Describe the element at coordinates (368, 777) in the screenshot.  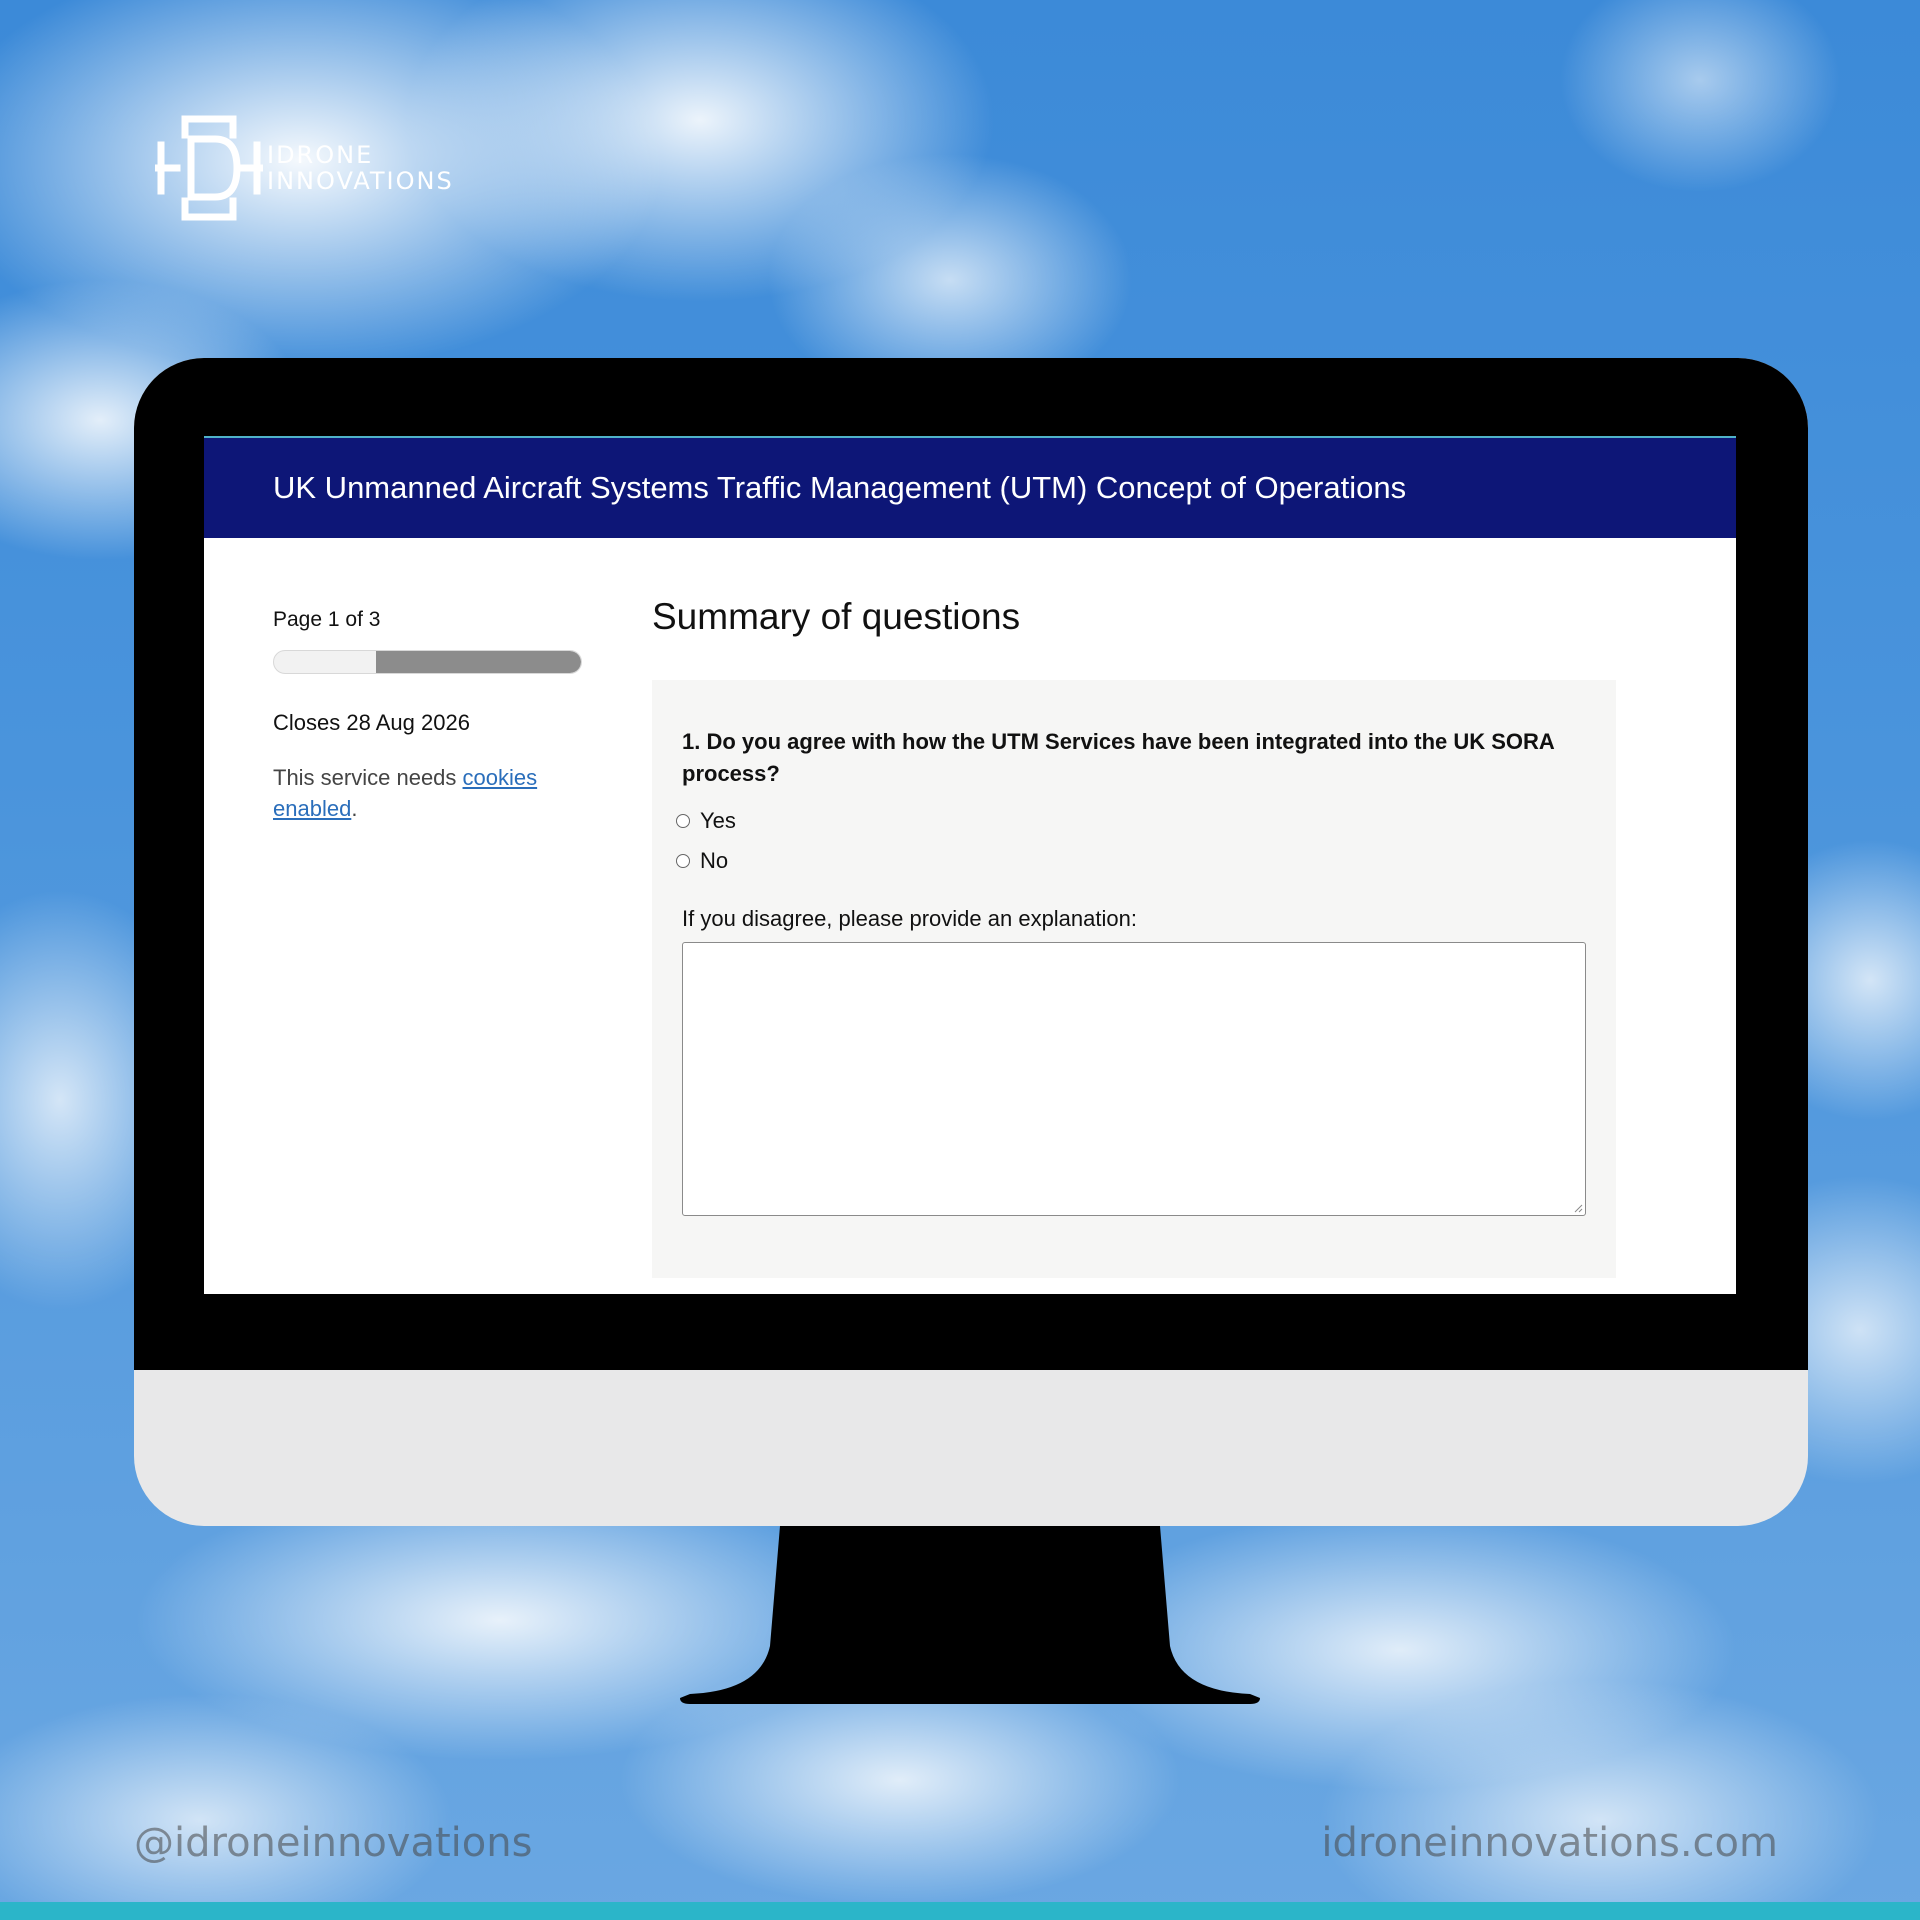
I see `cookie-notice-prefix: This service needs` at that location.